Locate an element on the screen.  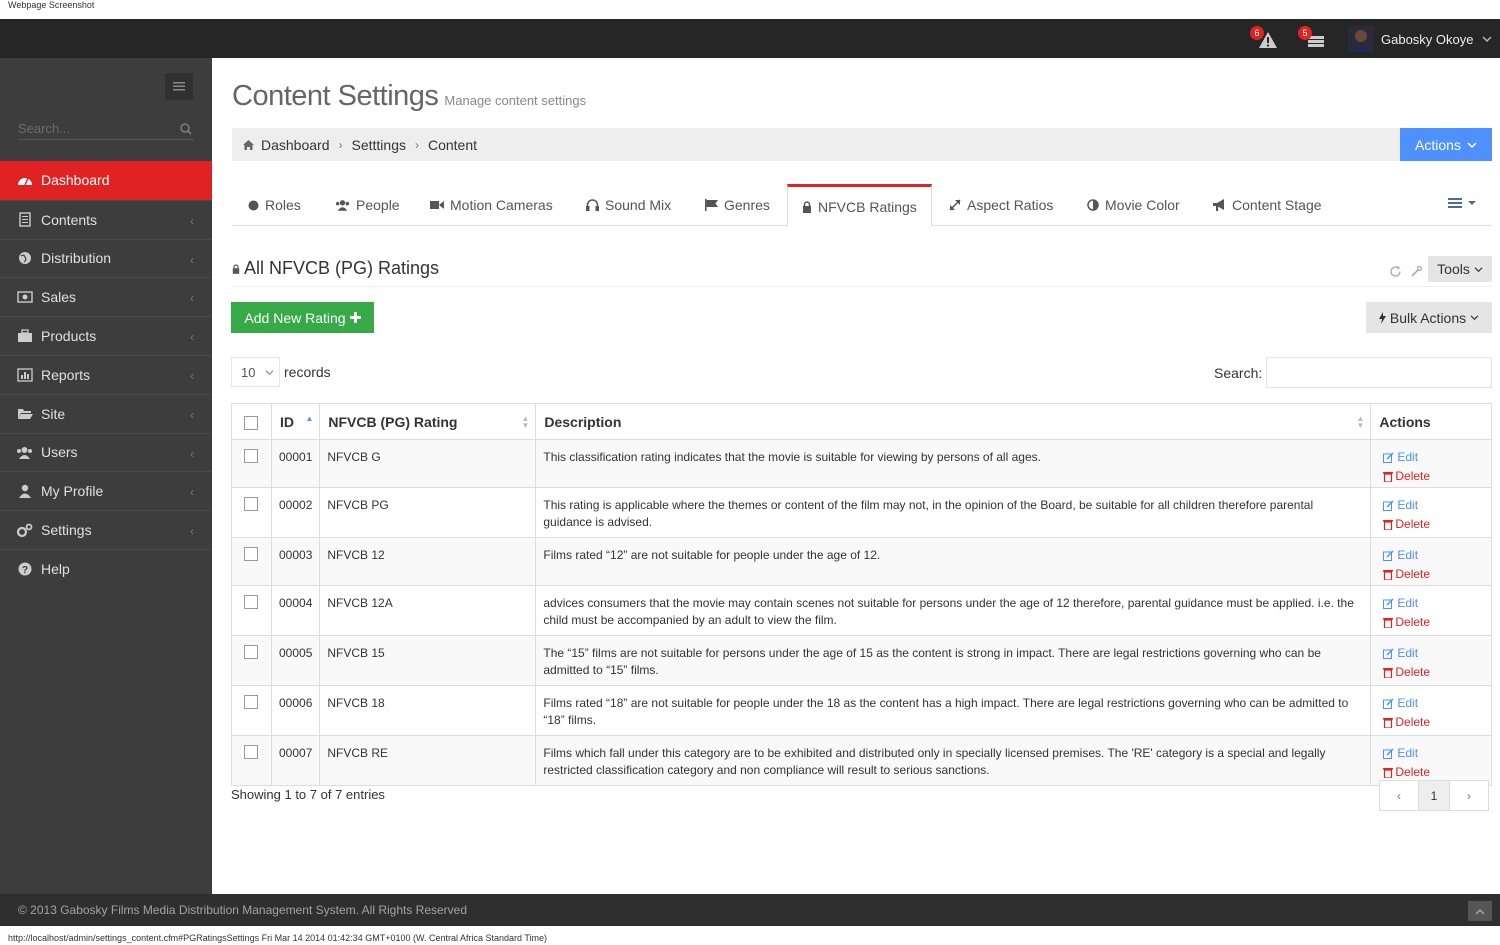
tab-motion-cameras: Motion Cameras is located at coordinates (491, 205).